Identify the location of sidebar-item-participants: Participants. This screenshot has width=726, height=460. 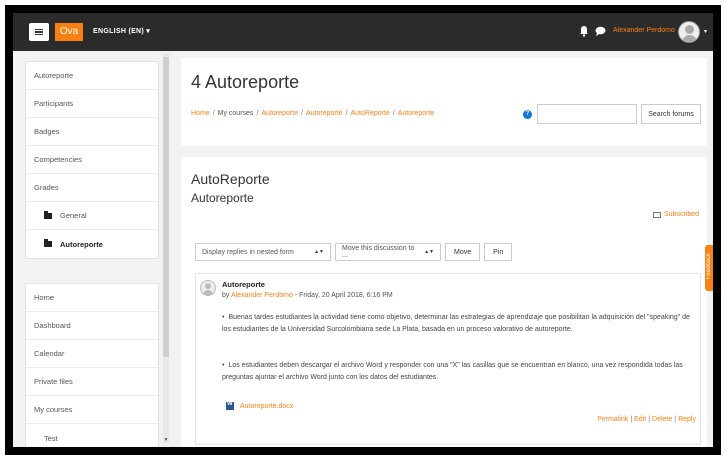
(92, 104).